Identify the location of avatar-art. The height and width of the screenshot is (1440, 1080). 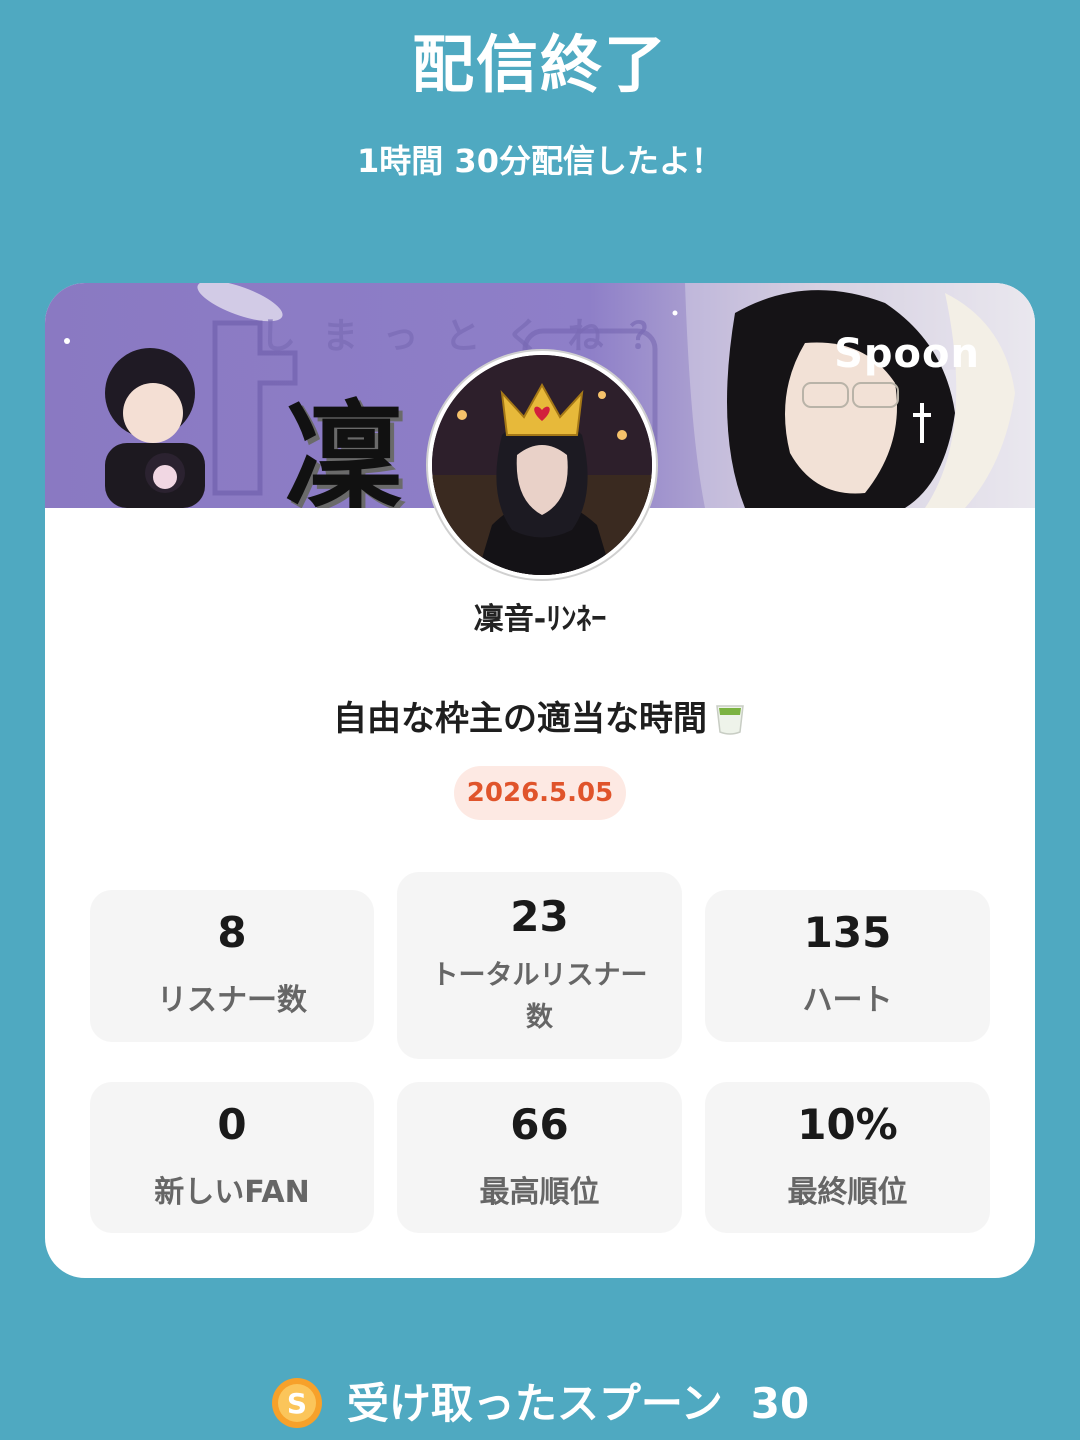
(542, 465).